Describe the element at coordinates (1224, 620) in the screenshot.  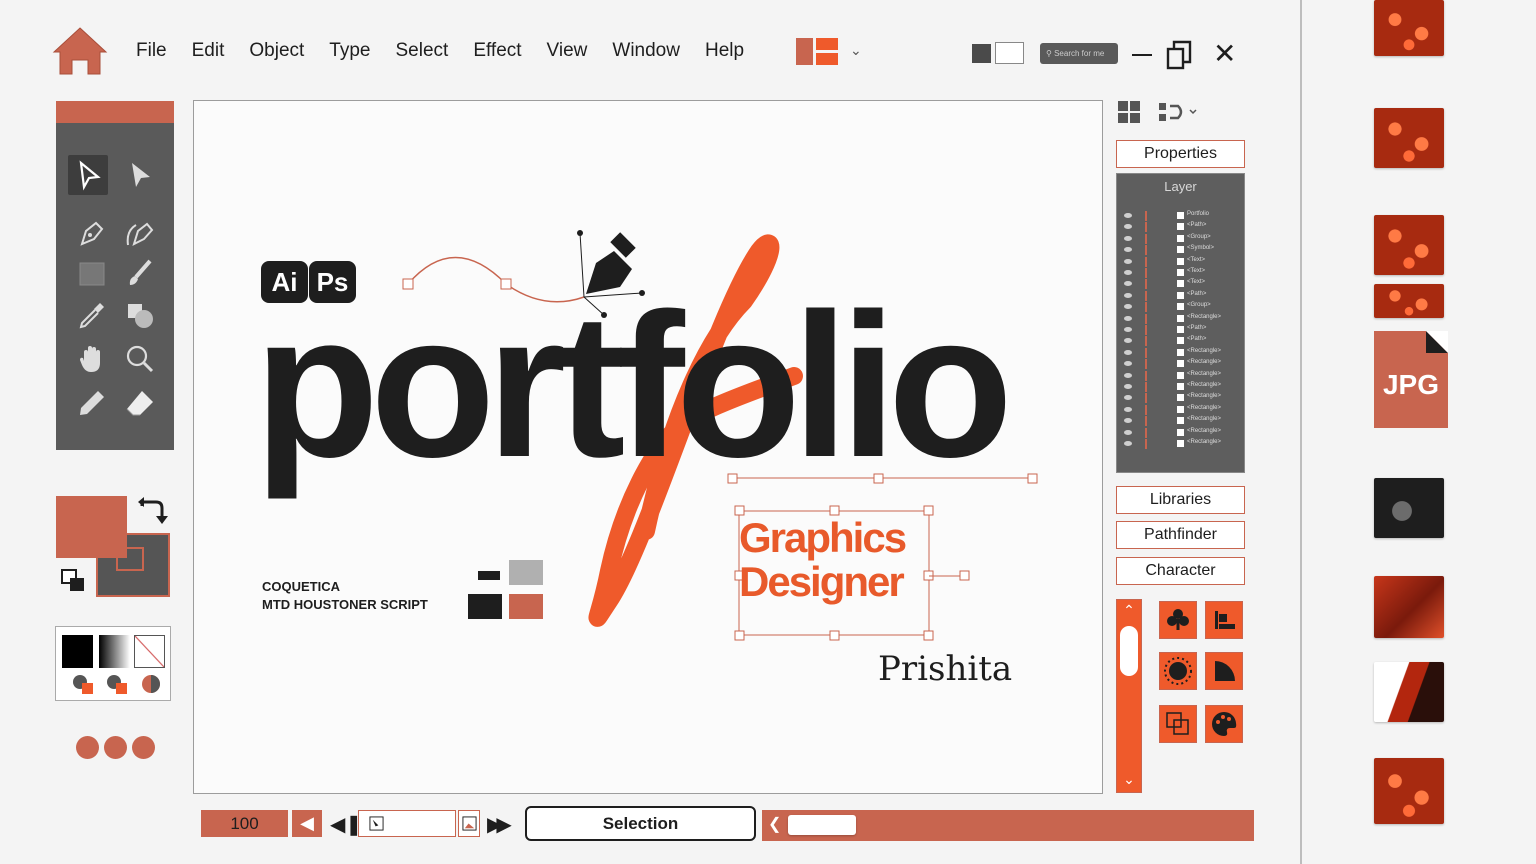
I see `align-button` at that location.